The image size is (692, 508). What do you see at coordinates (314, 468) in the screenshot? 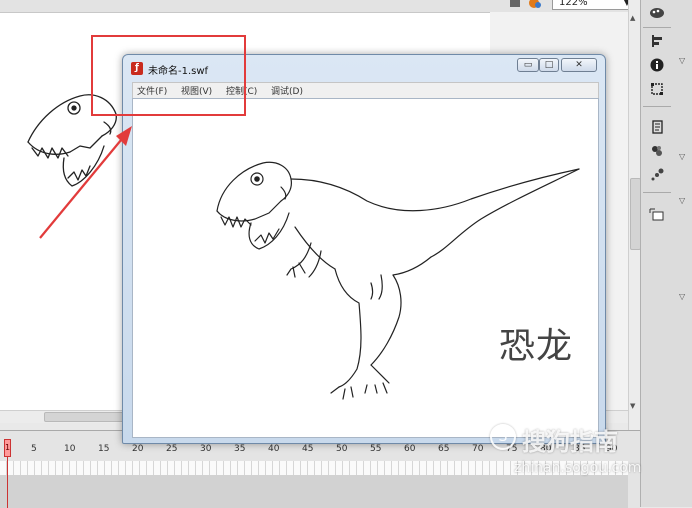
I see `timeline-frames-row` at bounding box center [314, 468].